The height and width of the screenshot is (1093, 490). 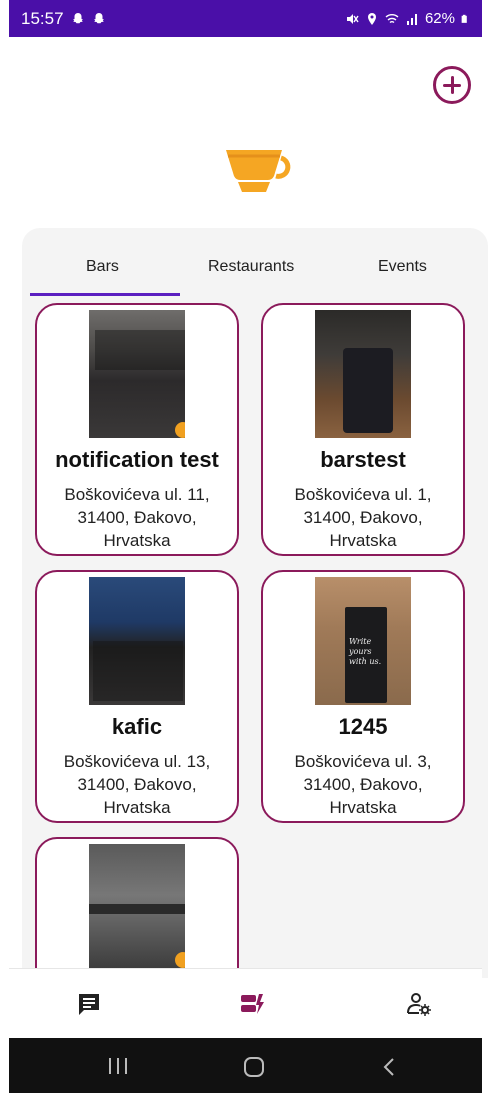 I want to click on category-tabs: Bars Restaurants Events, so click(x=255, y=263).